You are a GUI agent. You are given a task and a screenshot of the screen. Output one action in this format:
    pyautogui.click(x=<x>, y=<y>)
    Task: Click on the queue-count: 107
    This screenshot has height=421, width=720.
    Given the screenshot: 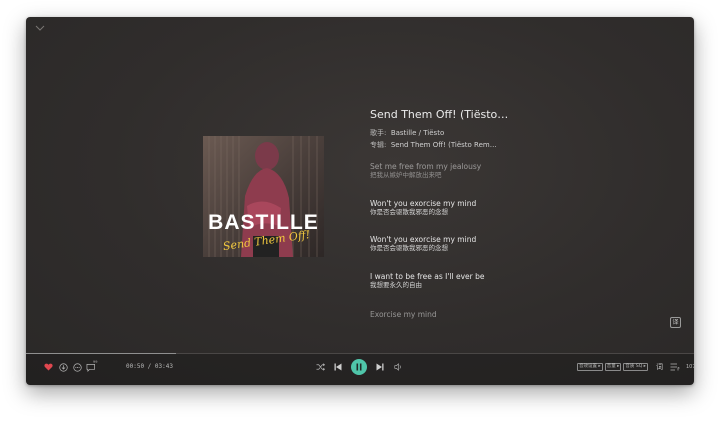 What is the action you would take?
    pyautogui.click(x=690, y=367)
    